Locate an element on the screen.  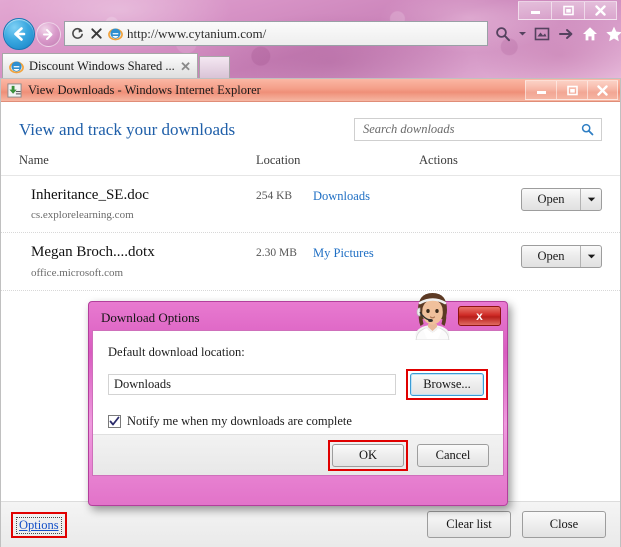
tab-close-icon: ✕ is located at coordinates (185, 66).